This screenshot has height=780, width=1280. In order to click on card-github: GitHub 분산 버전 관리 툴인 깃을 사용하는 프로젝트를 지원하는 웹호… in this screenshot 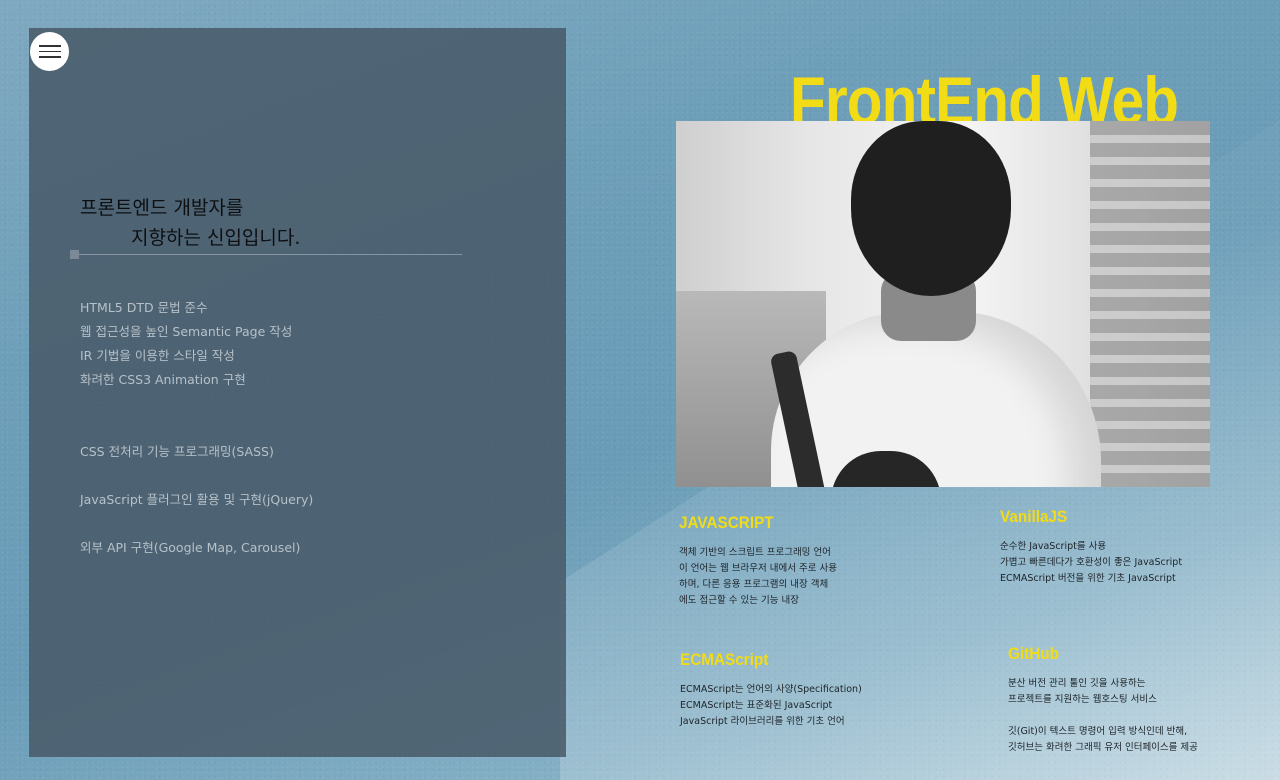, I will do `click(1103, 700)`.